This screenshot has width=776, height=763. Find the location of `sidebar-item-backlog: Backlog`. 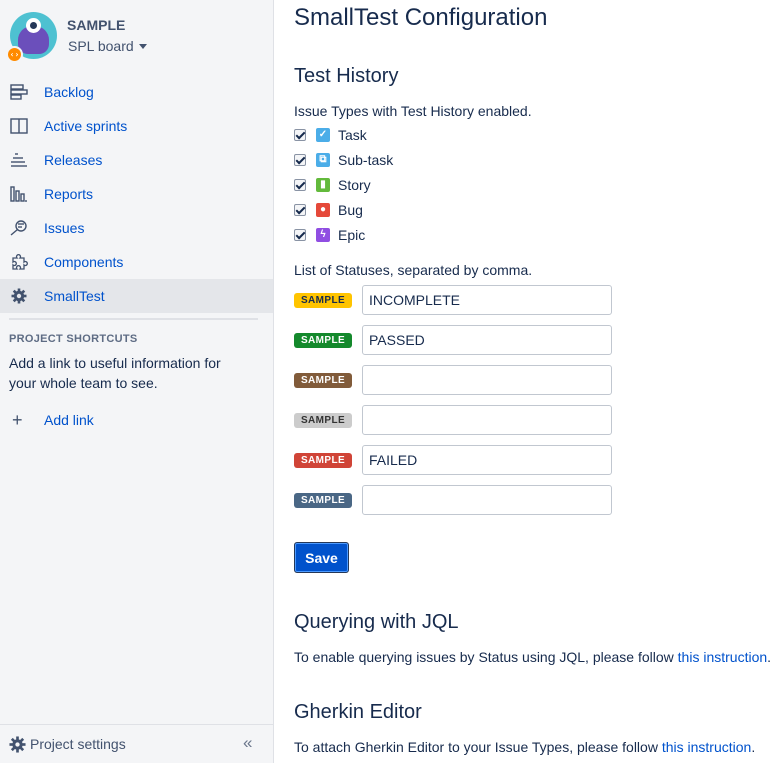

sidebar-item-backlog: Backlog is located at coordinates (136, 92).